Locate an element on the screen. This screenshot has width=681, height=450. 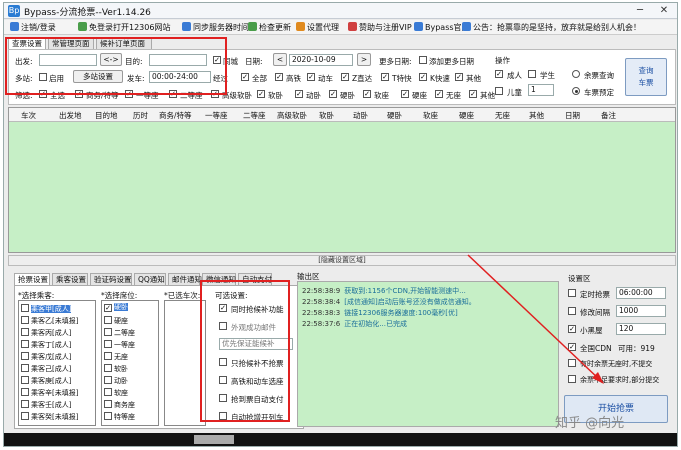
list-item: 乘客甲[成人] is located at coordinates (46, 308).